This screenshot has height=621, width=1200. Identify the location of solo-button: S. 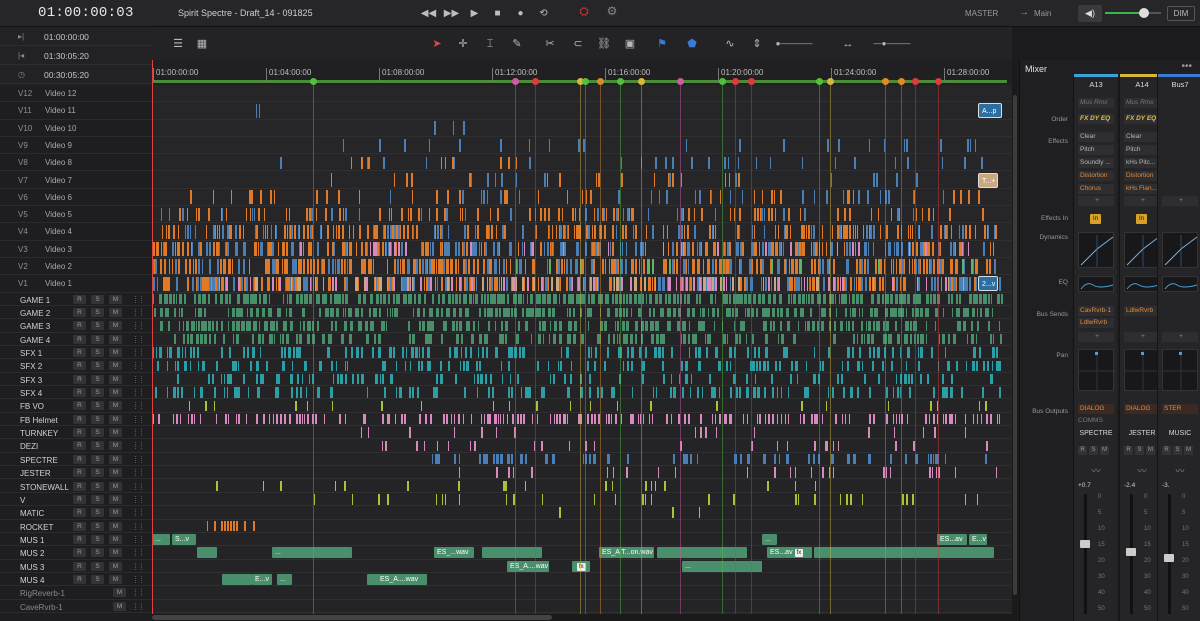
(97, 312).